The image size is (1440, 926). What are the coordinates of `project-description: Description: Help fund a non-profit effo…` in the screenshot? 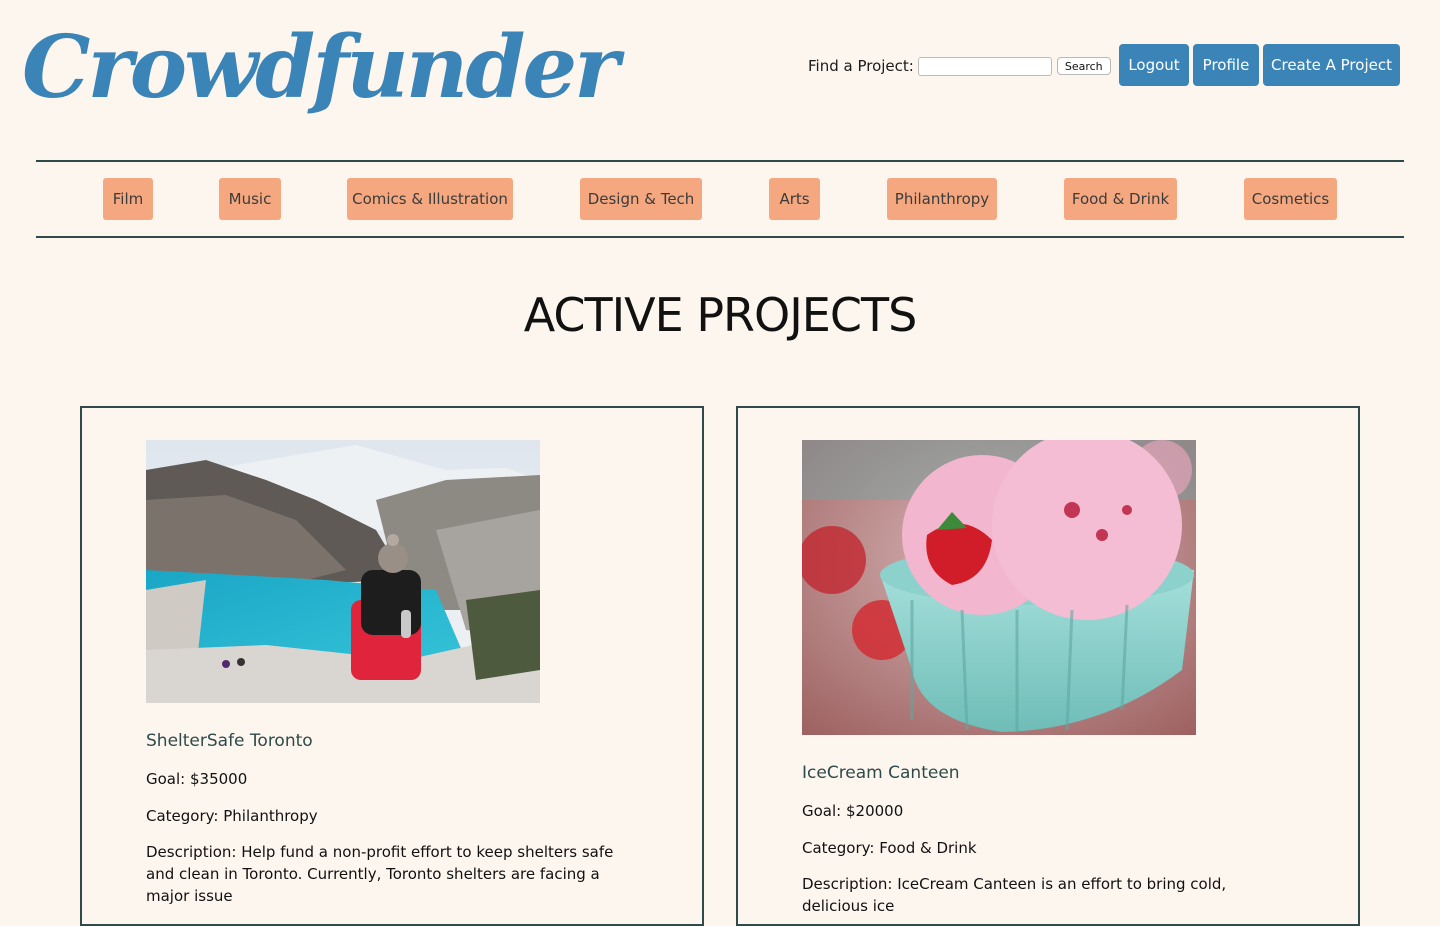 It's located at (380, 874).